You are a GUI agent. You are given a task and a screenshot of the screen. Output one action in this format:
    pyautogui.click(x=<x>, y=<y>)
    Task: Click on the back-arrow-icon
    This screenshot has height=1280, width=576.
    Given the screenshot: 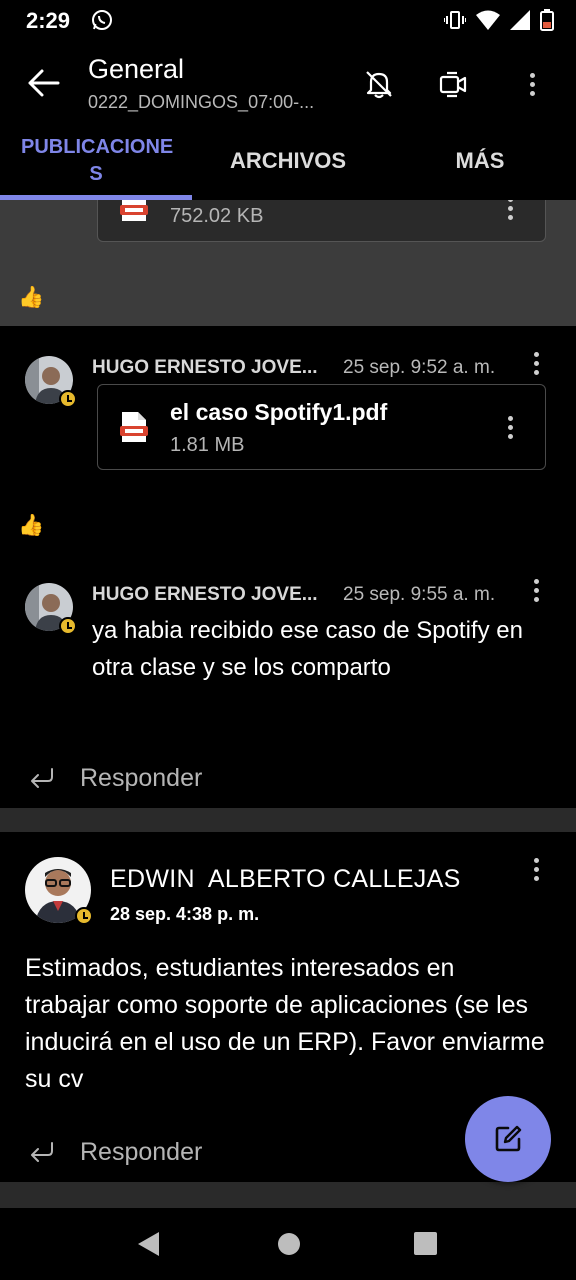 What is the action you would take?
    pyautogui.click(x=44, y=83)
    